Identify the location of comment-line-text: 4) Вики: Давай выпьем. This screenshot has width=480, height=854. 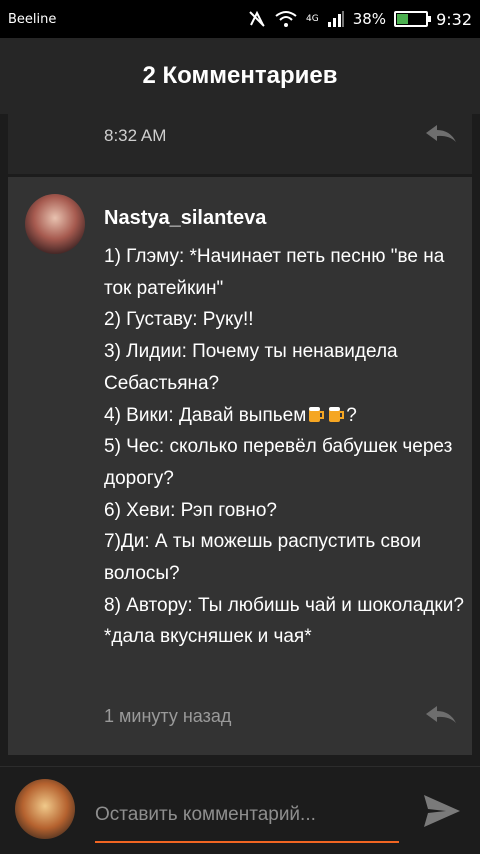
(205, 415).